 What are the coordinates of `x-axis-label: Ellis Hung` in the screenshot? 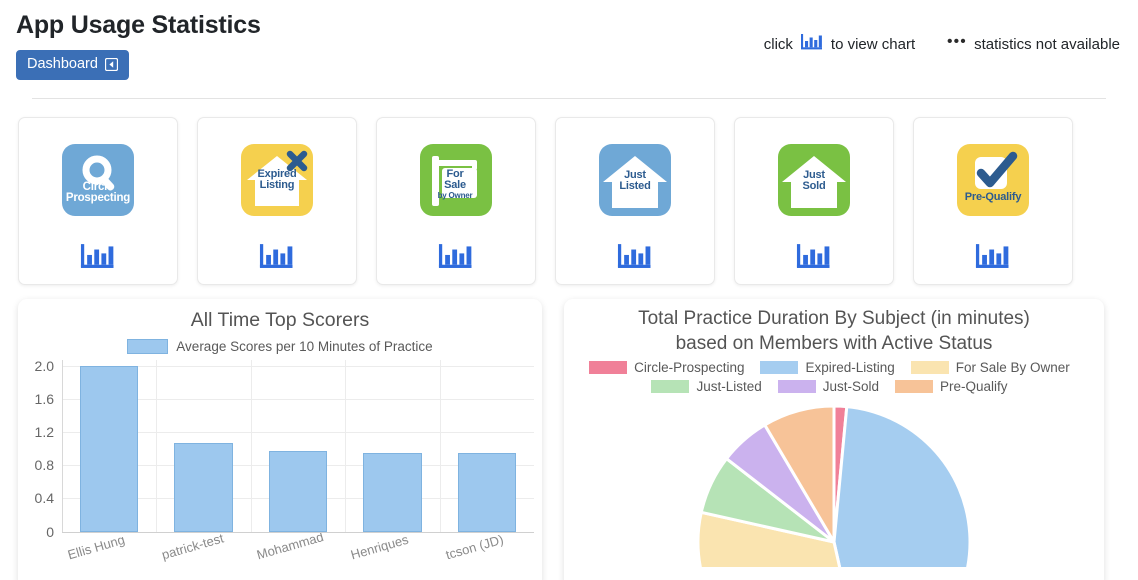 It's located at (96, 546).